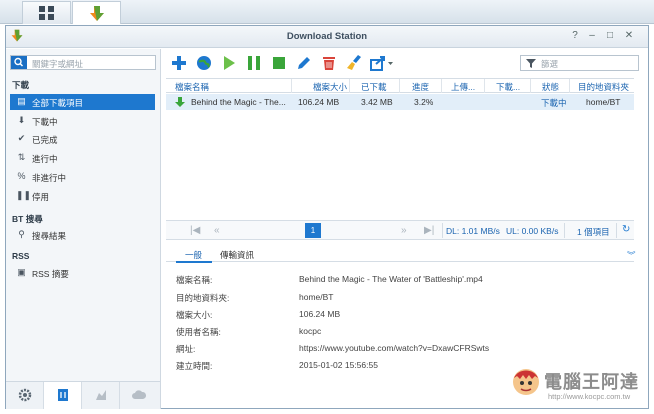 Image resolution: width=654 pixels, height=414 pixels. I want to click on field-label-created: 建立時間:, so click(194, 366).